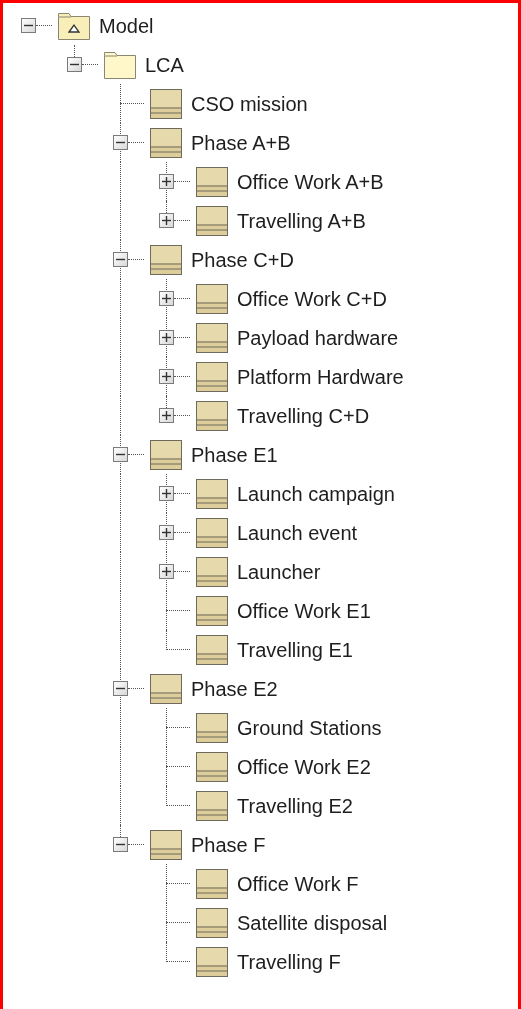 The height and width of the screenshot is (1009, 521). Describe the element at coordinates (249, 103) in the screenshot. I see `tree-item-label: CSO mission` at that location.